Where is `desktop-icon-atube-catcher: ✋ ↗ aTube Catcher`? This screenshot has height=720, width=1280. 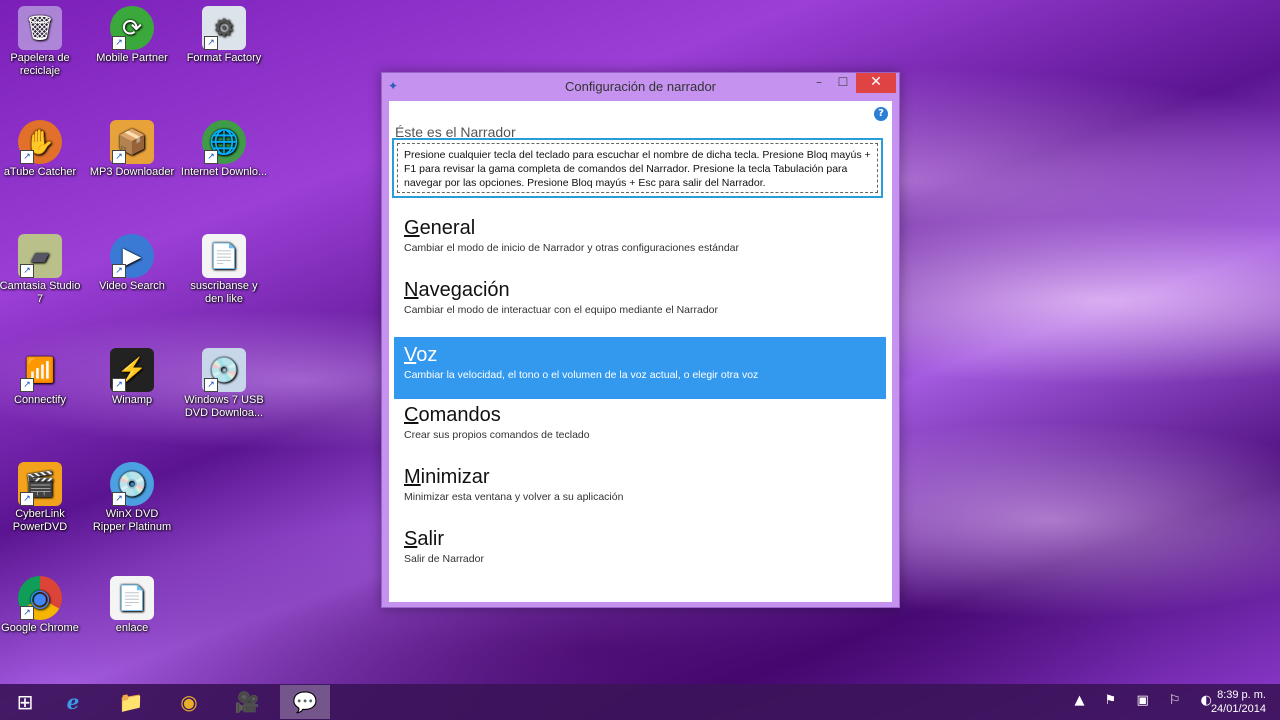
desktop-icon-atube-catcher: ✋ ↗ aTube Catcher is located at coordinates (42, 149).